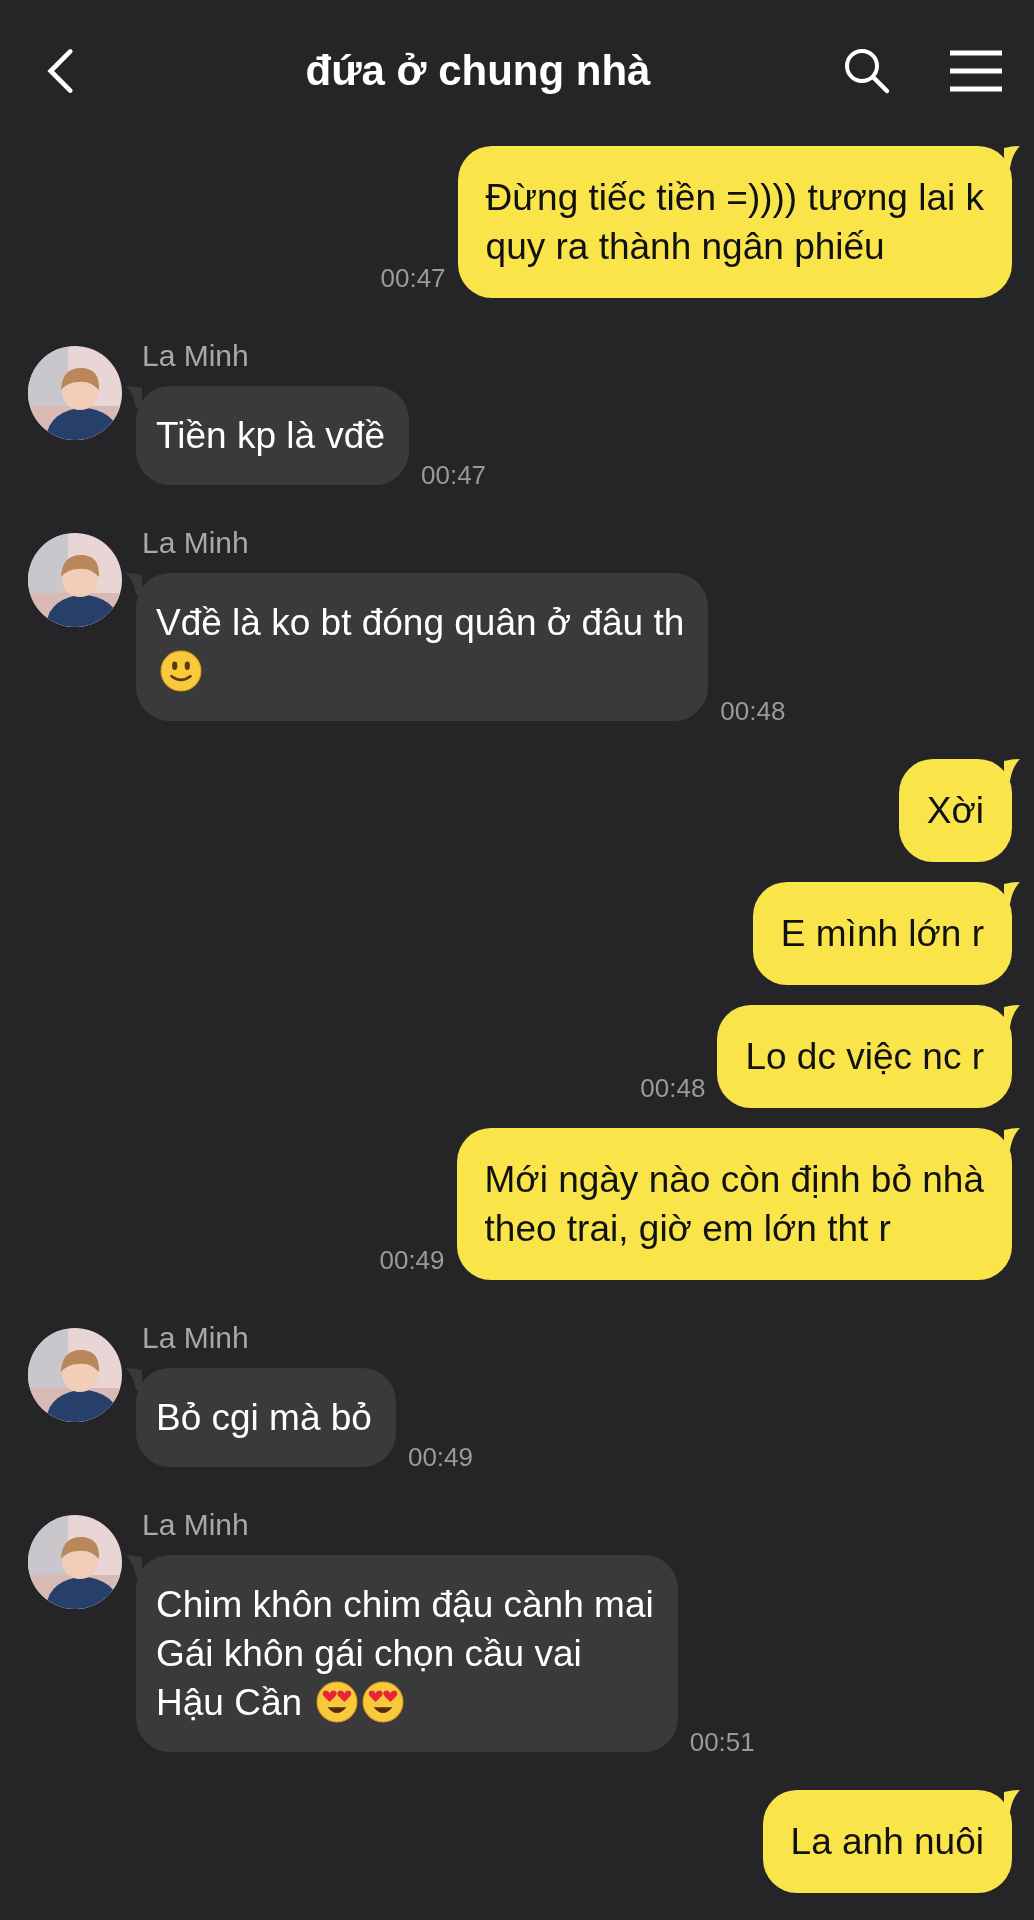 The image size is (1034, 1920). Describe the element at coordinates (266, 1417) in the screenshot. I see `message-bubble: Bỏ cgi mà bỏ` at that location.